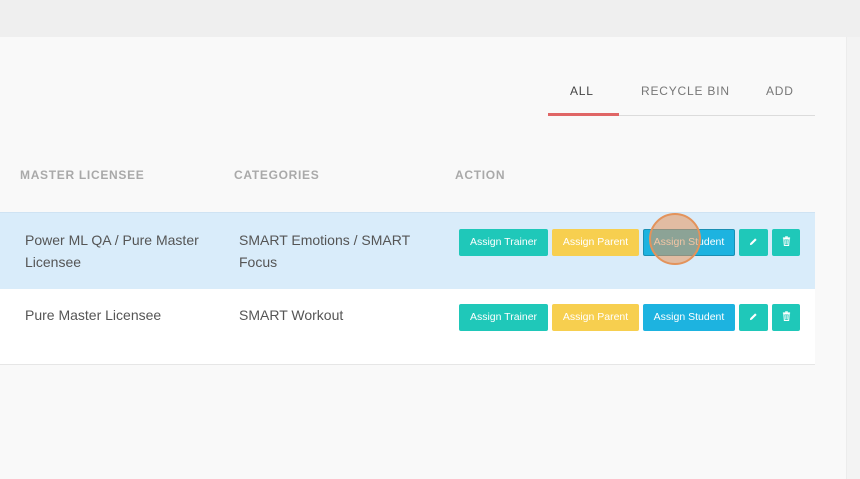 The width and height of the screenshot is (860, 479). What do you see at coordinates (780, 91) in the screenshot?
I see `tab-add: ADD` at bounding box center [780, 91].